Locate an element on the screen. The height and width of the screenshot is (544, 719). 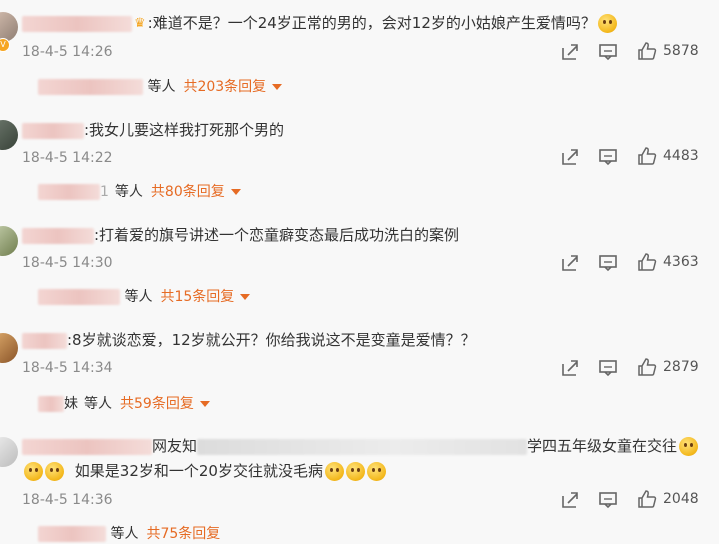
view-replies-link: 共75条回复 is located at coordinates (183, 534).